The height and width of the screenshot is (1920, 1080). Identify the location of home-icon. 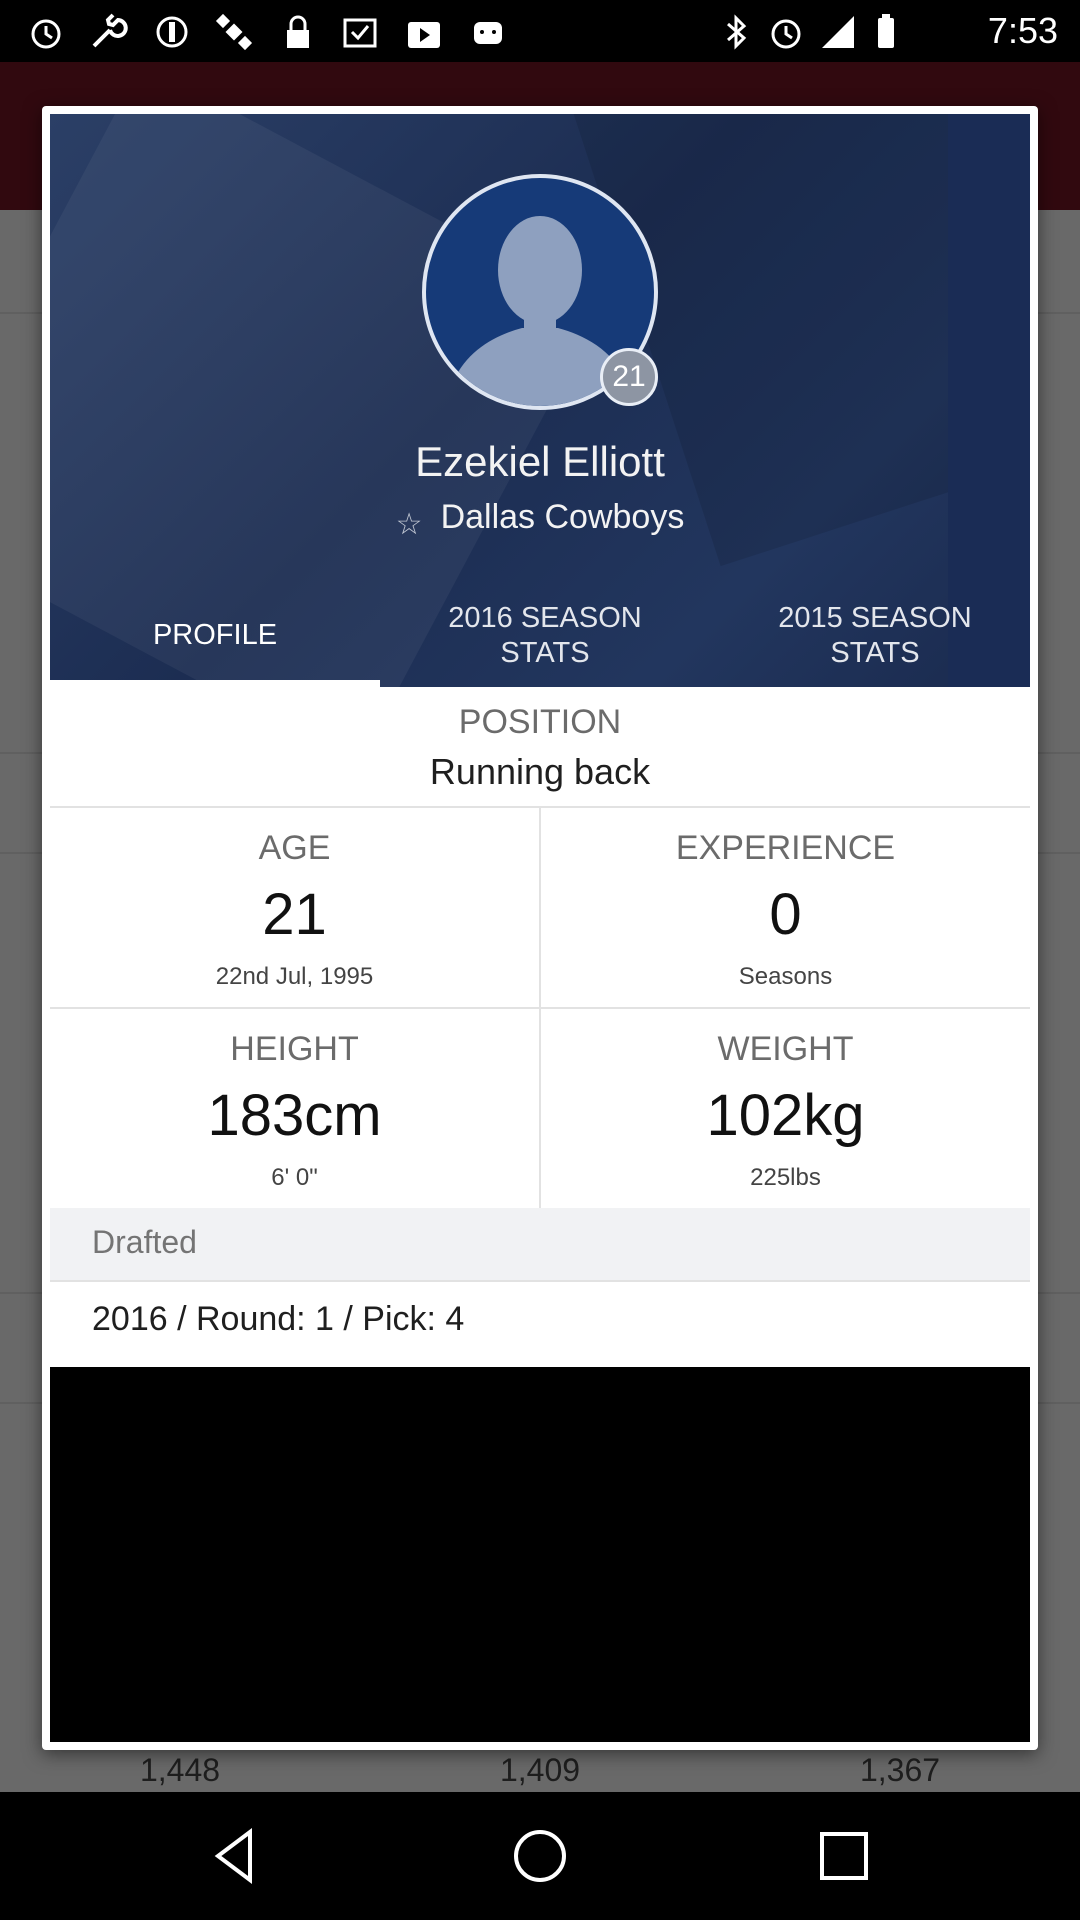
(540, 1856).